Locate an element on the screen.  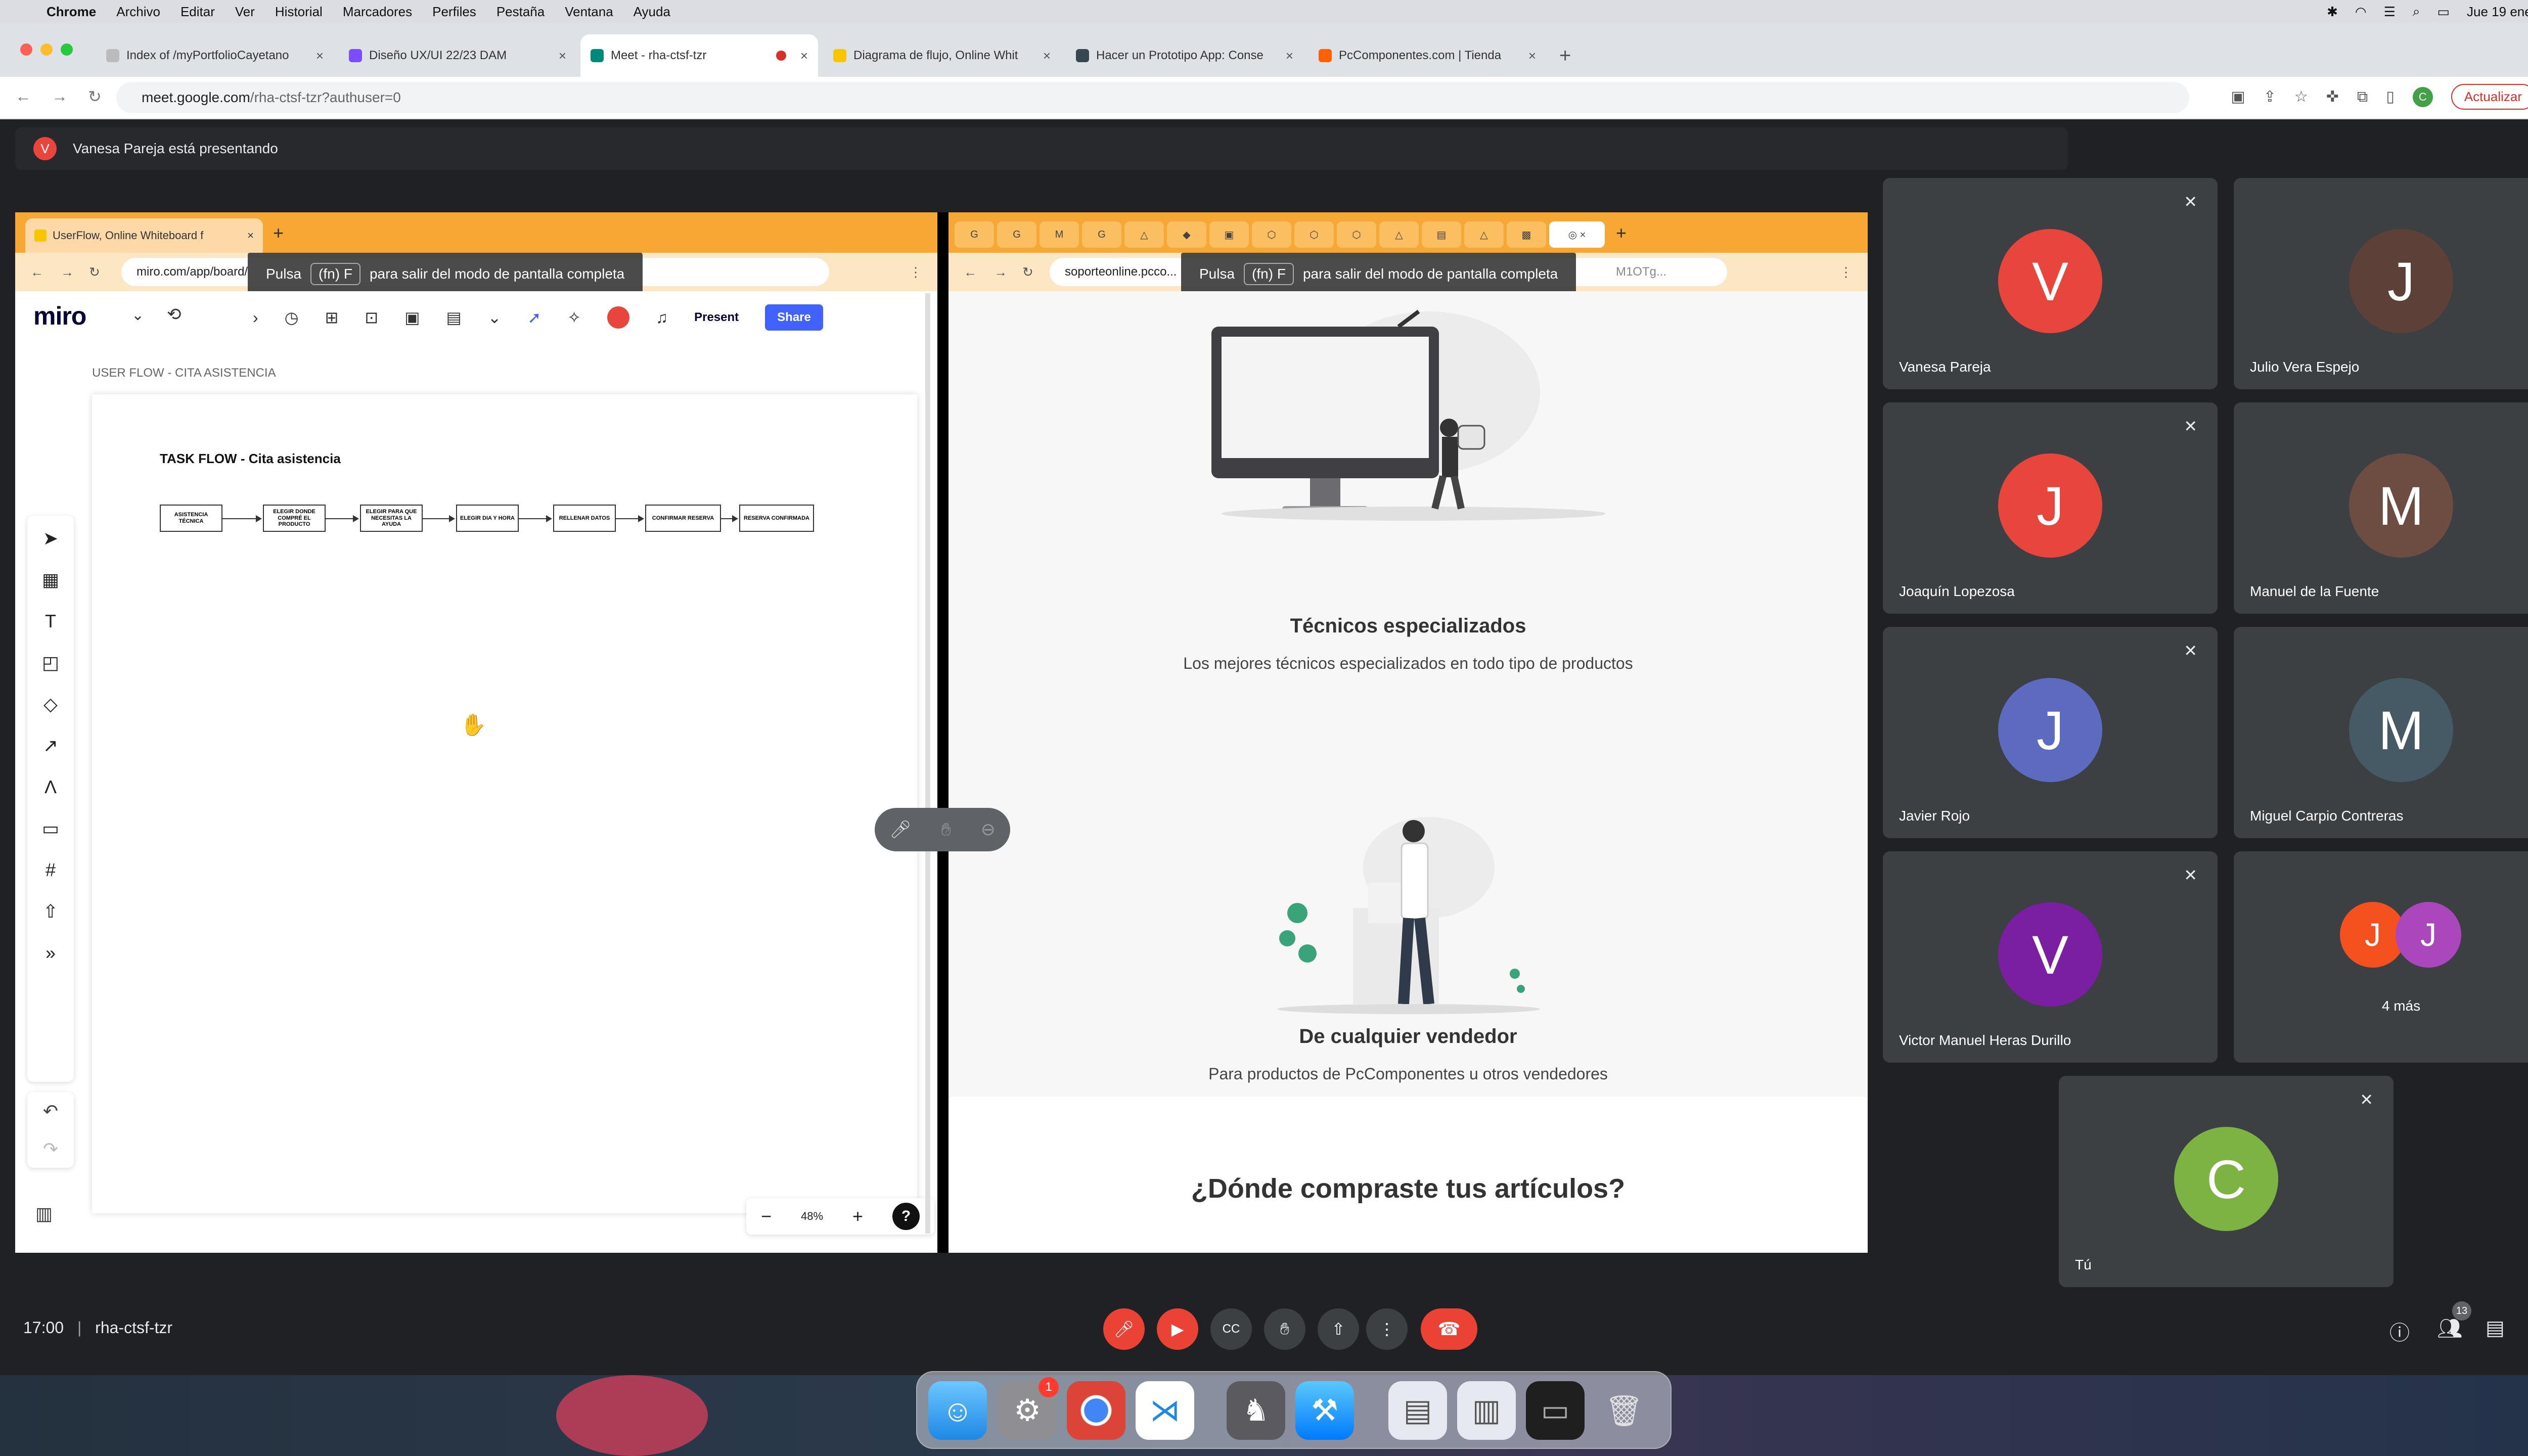
sticky-note-icon: ◰ is located at coordinates (50, 662).